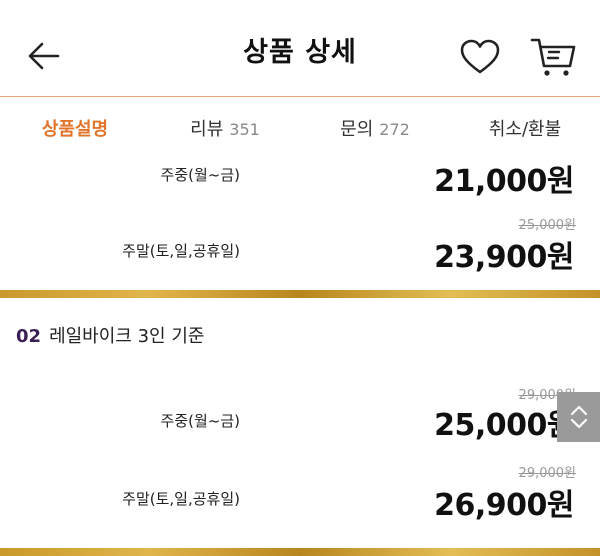 The height and width of the screenshot is (556, 600). What do you see at coordinates (300, 52) in the screenshot?
I see `page-title: 상품 상세` at bounding box center [300, 52].